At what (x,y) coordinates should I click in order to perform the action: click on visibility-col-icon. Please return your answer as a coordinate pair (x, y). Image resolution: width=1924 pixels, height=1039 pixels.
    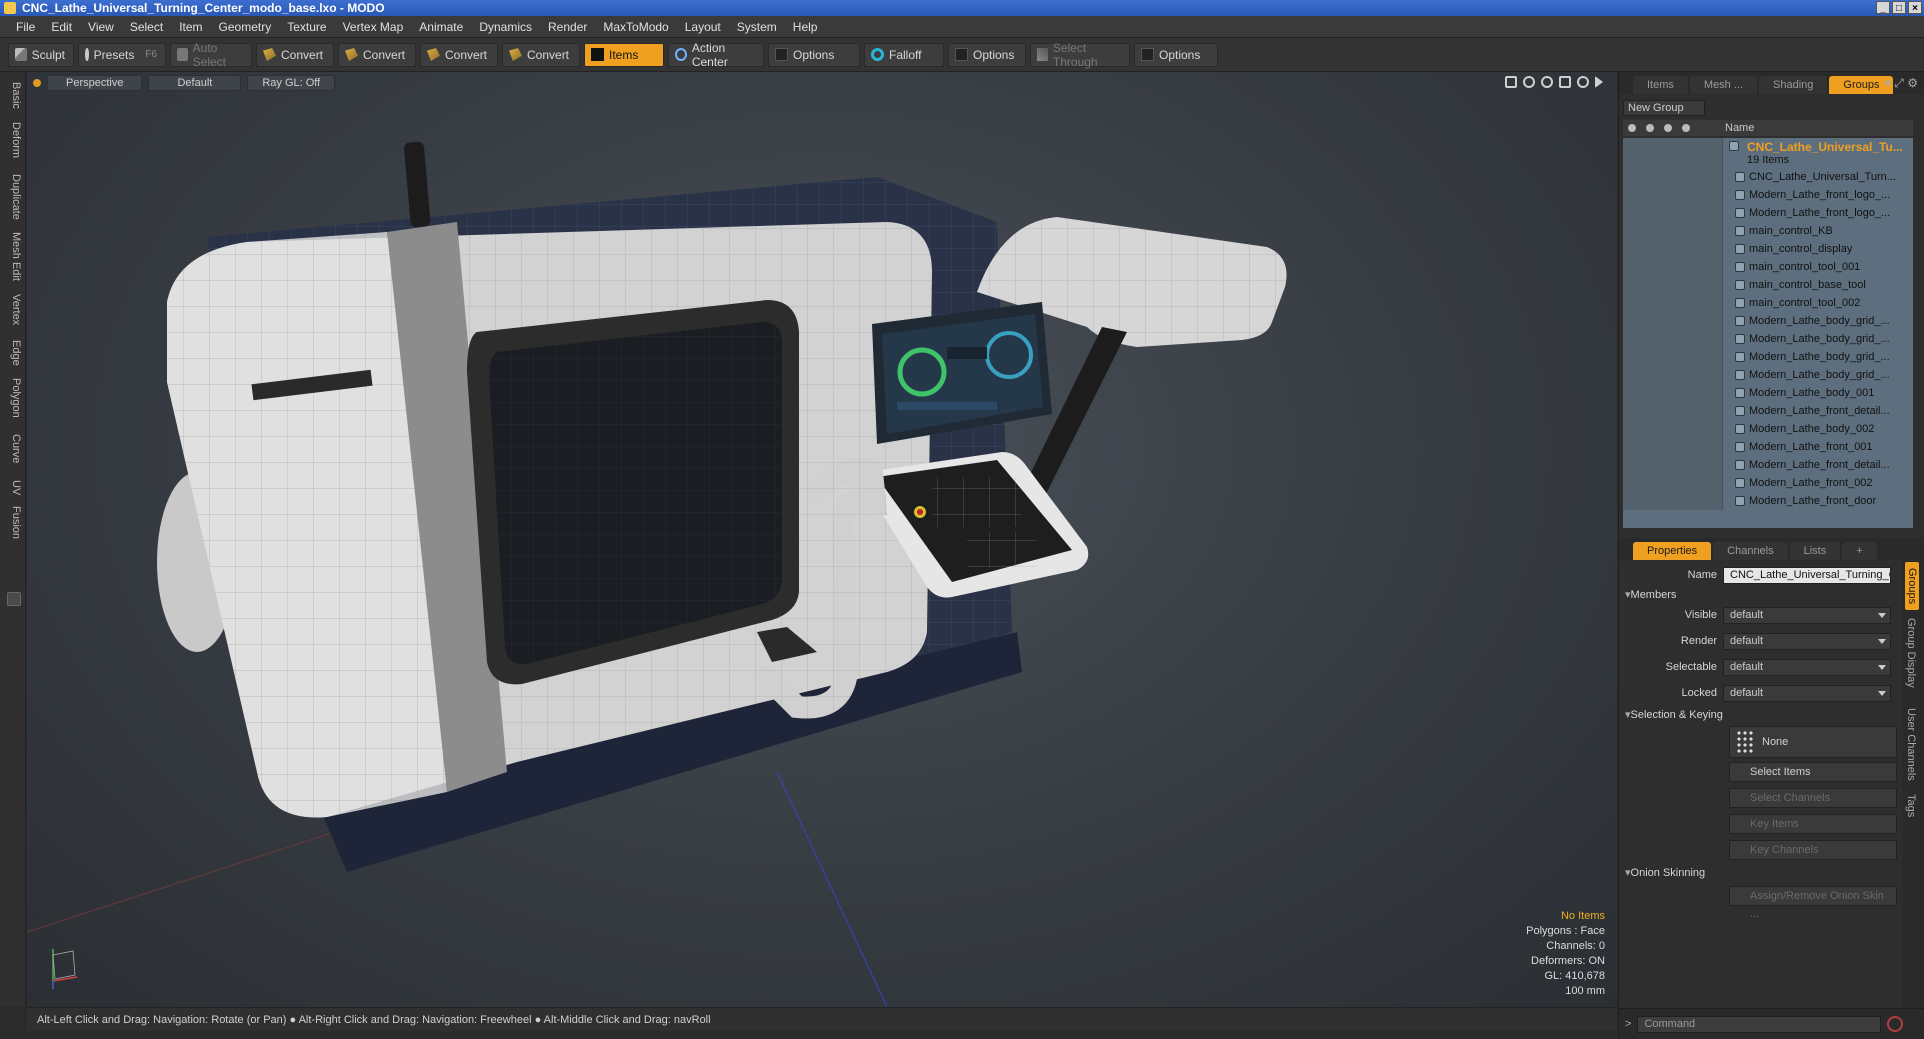
    Looking at the image, I should click on (1632, 128).